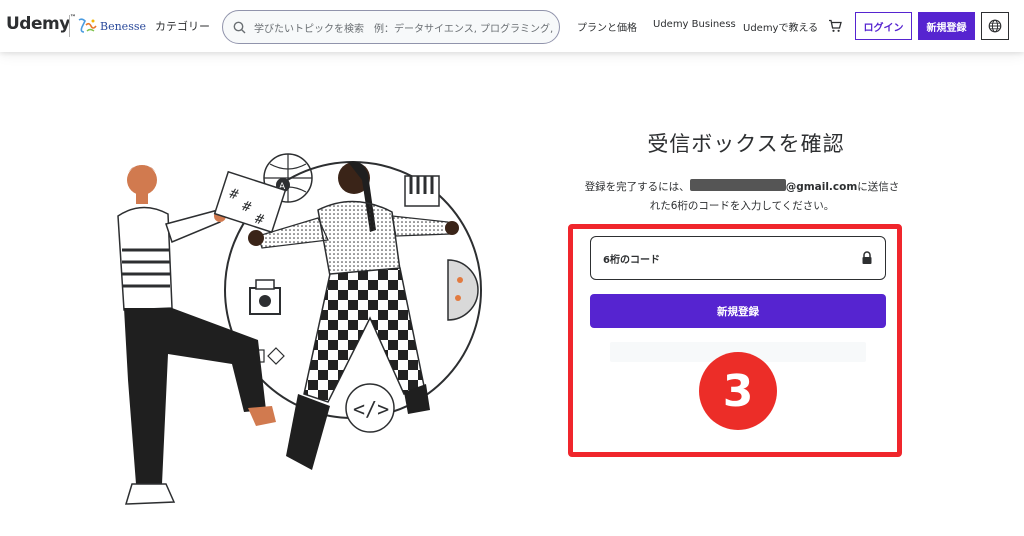  I want to click on cart-button, so click(835, 27).